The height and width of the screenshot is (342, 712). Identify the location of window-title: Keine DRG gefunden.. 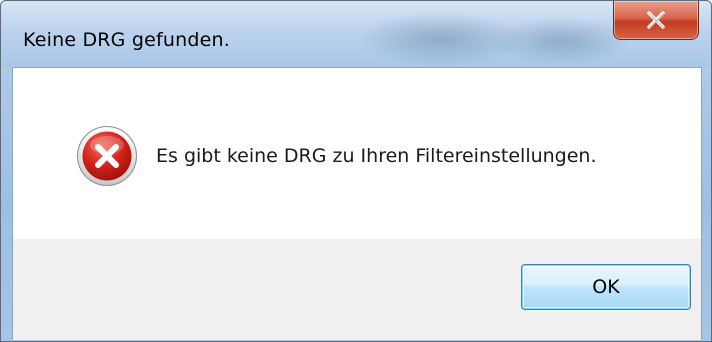
(127, 40).